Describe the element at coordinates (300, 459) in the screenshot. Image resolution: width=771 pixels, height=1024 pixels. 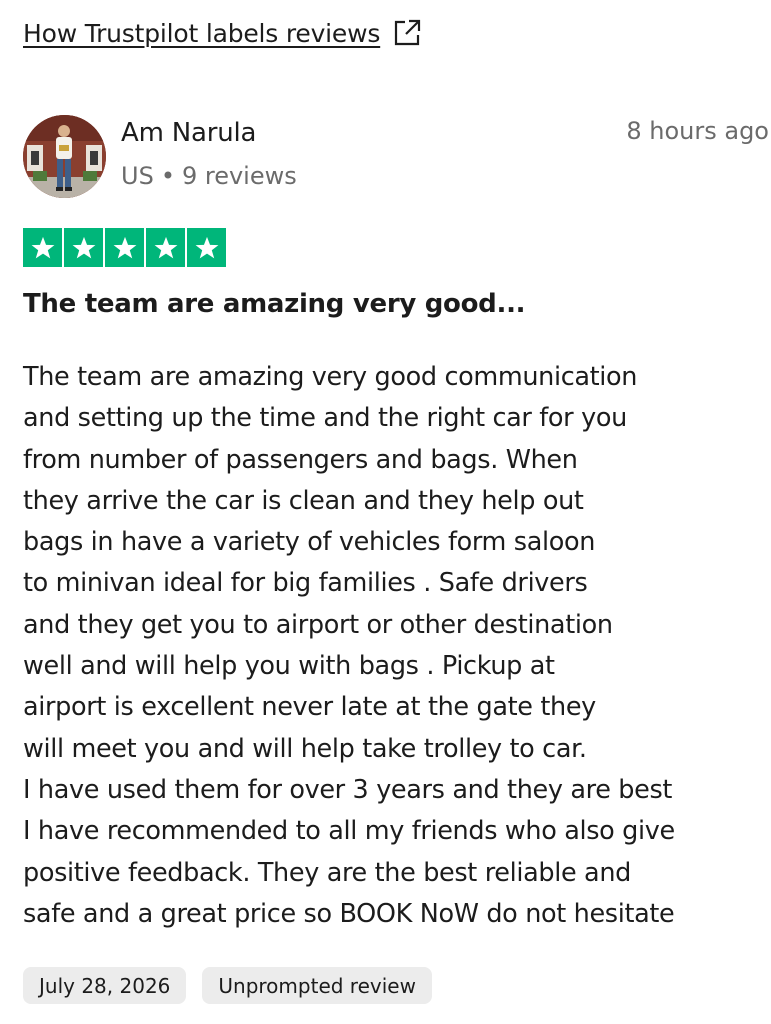
I see `review-body-line: from number of passengers and bags. When` at that location.